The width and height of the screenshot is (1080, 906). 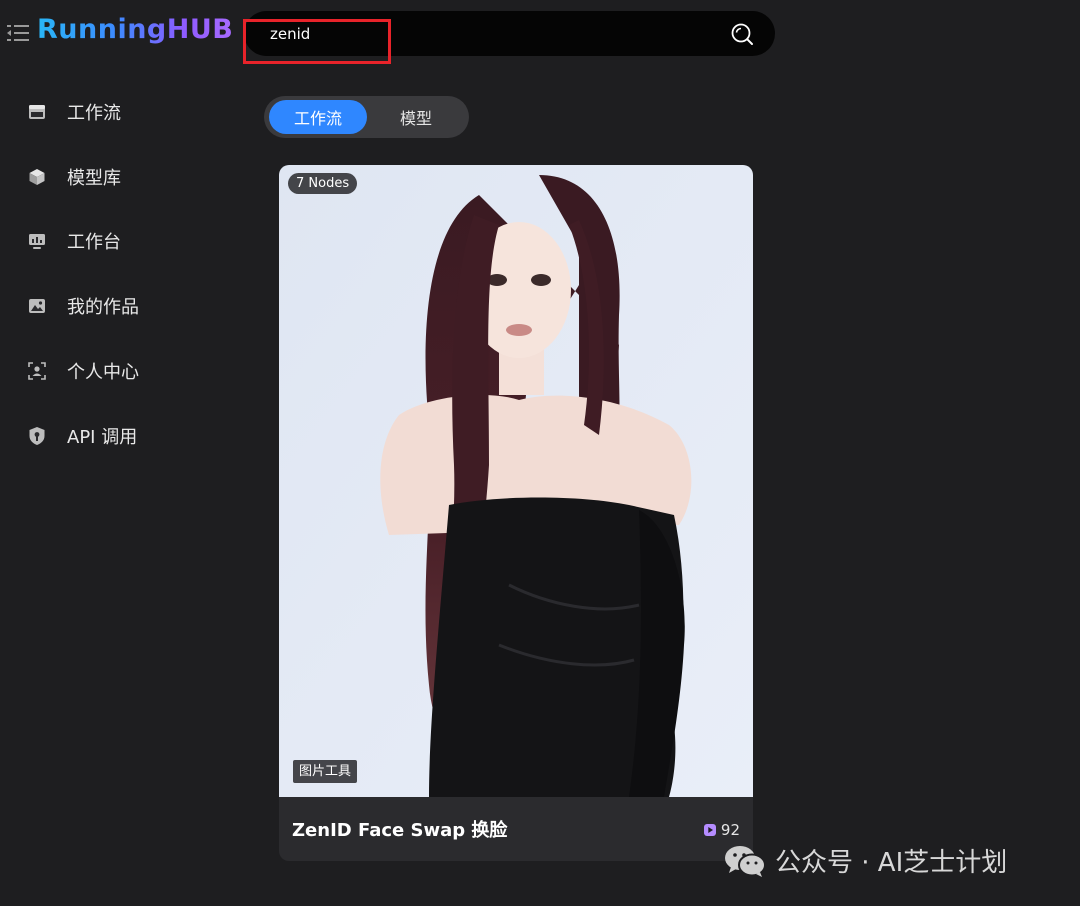 I want to click on sidebar-item-label: 我的作品, so click(x=103, y=307).